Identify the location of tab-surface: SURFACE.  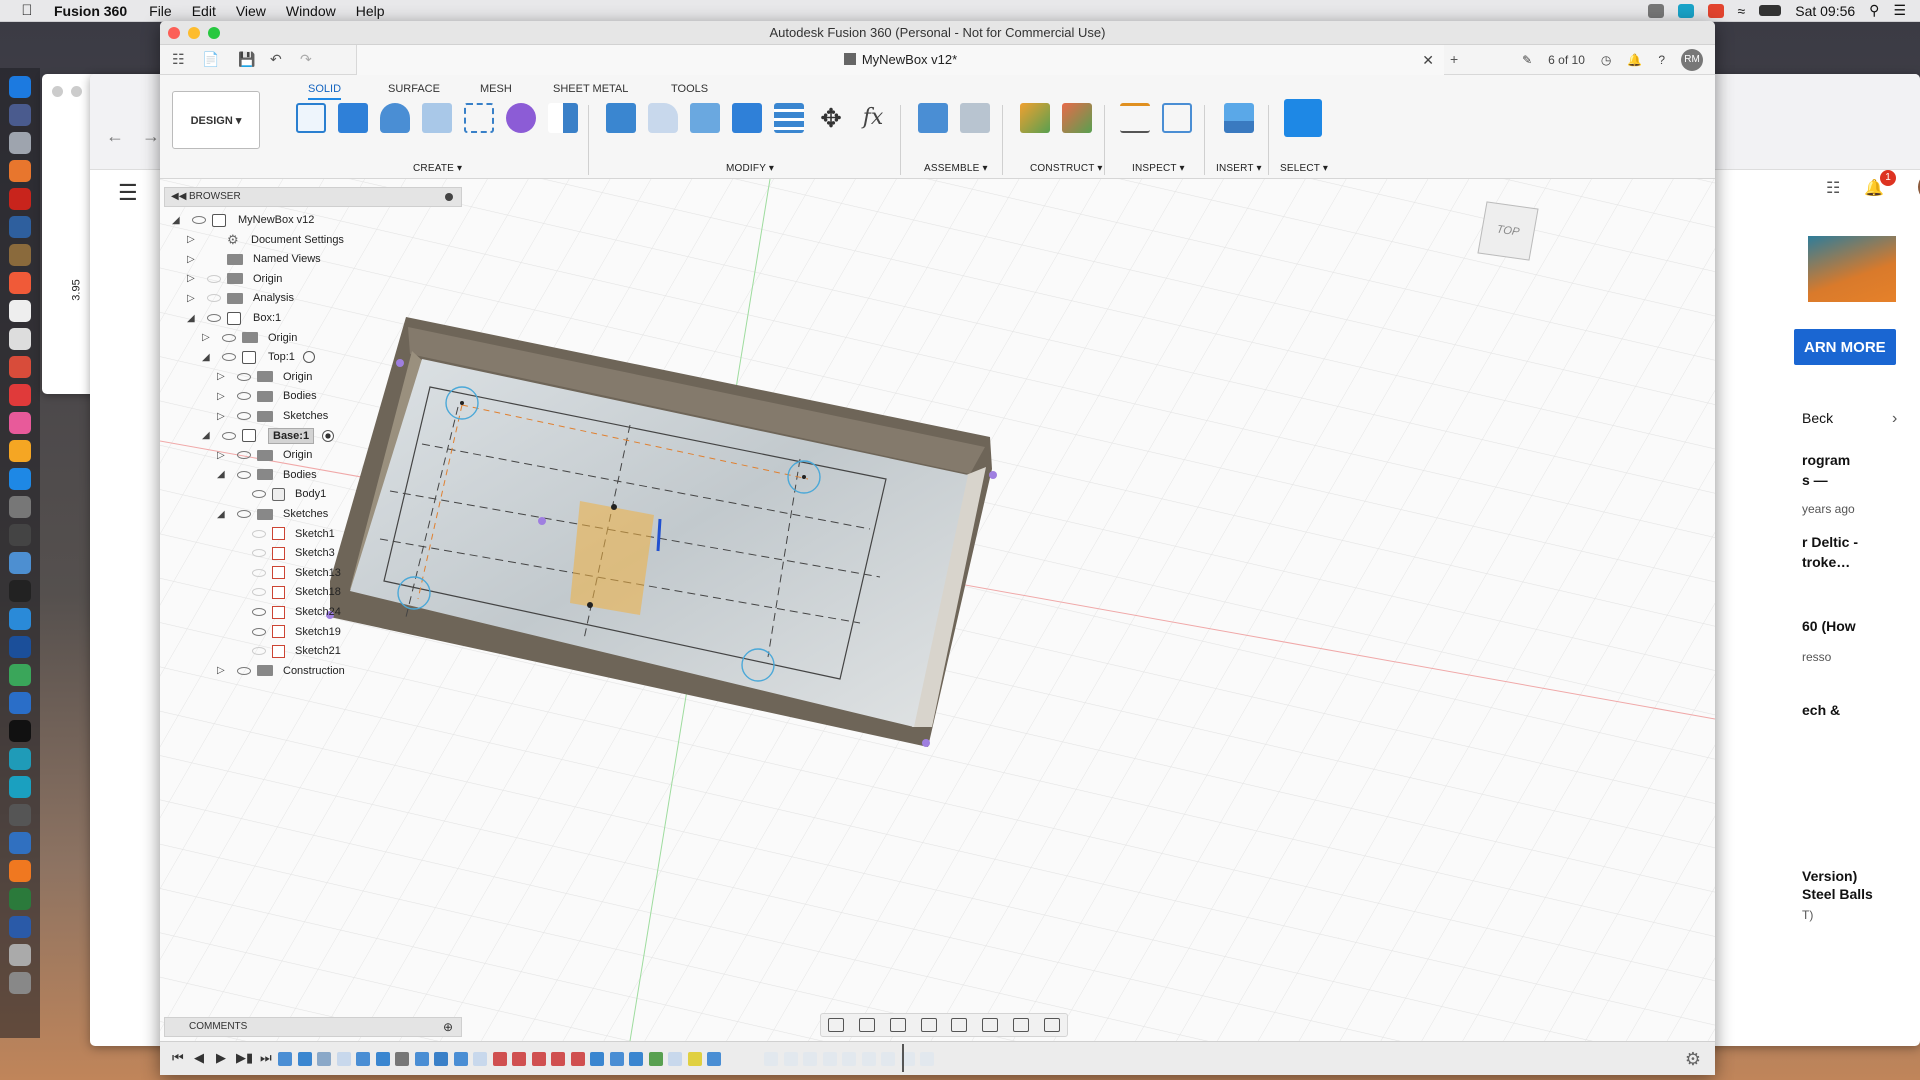
(414, 89).